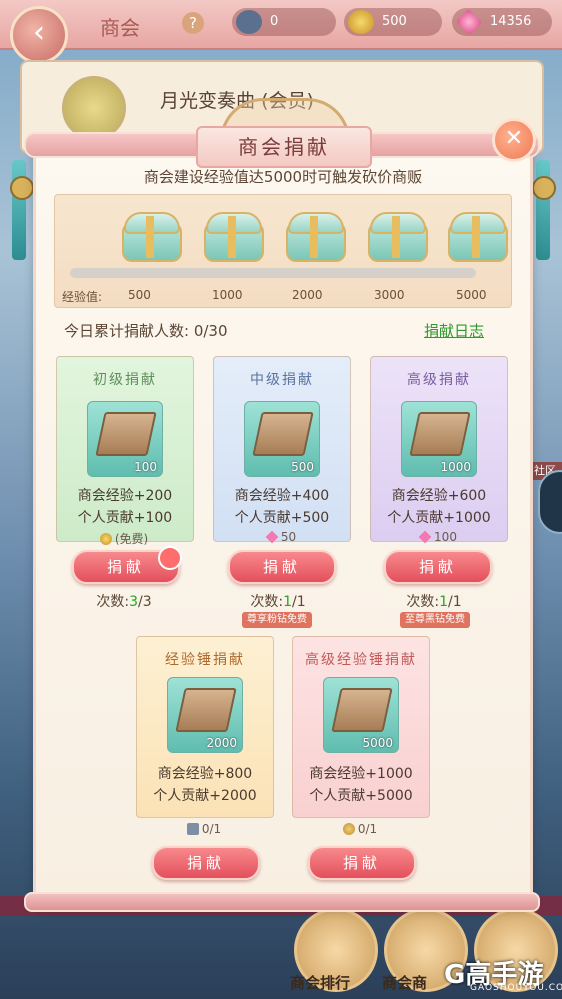 The width and height of the screenshot is (562, 999). I want to click on card-high-donation: 高级捐献 1000 商会经验+600 个人贡献+1000, so click(439, 449).